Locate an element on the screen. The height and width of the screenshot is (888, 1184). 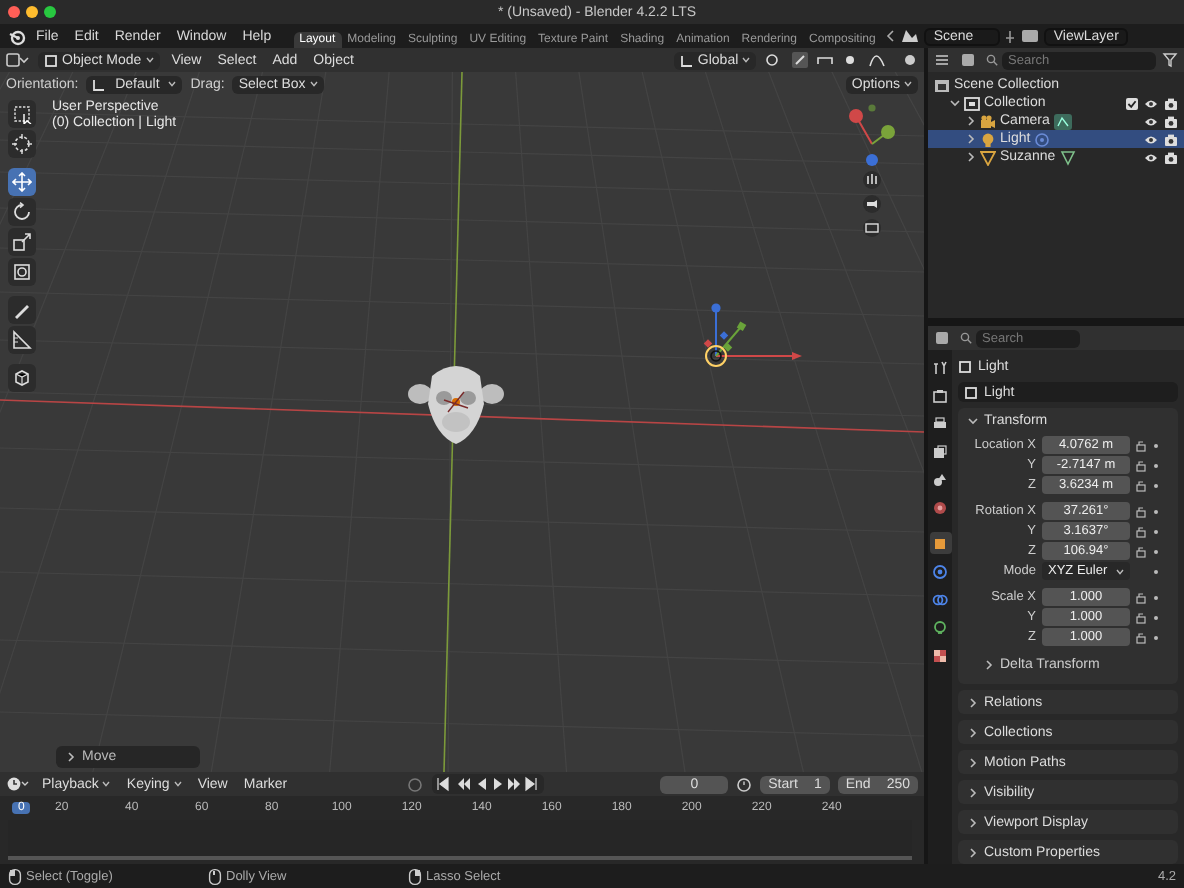
scroll-left-icon is located at coordinates (890, 36).